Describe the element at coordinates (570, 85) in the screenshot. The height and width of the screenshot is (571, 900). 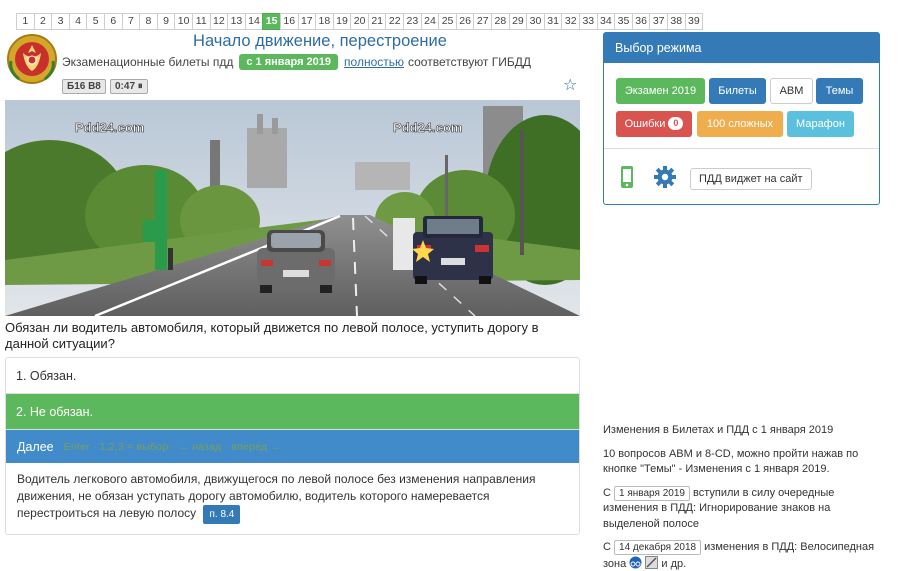
I see `favorite-star-icon: ☆` at that location.